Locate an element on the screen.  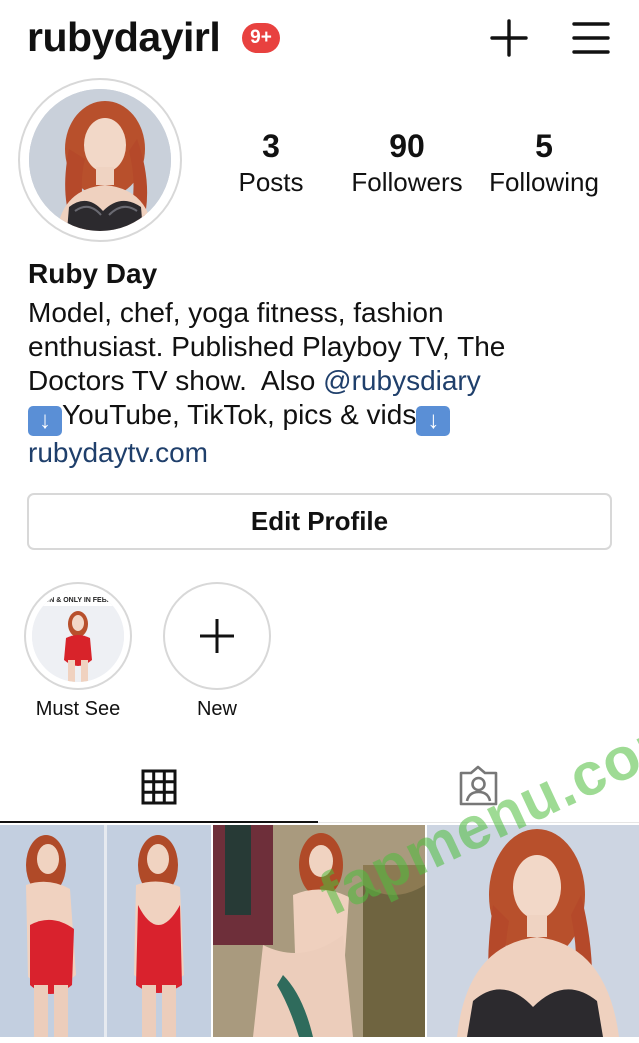
posts-count-value: 3 is located at coordinates (271, 146).